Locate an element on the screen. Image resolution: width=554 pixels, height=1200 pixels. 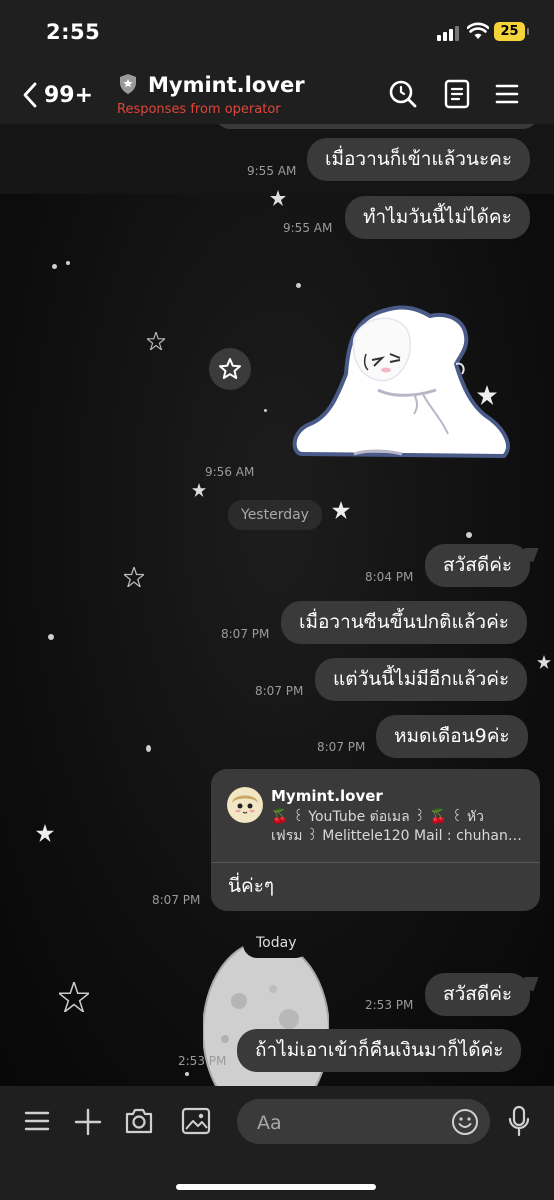
menu-icon is located at coordinates (507, 94).